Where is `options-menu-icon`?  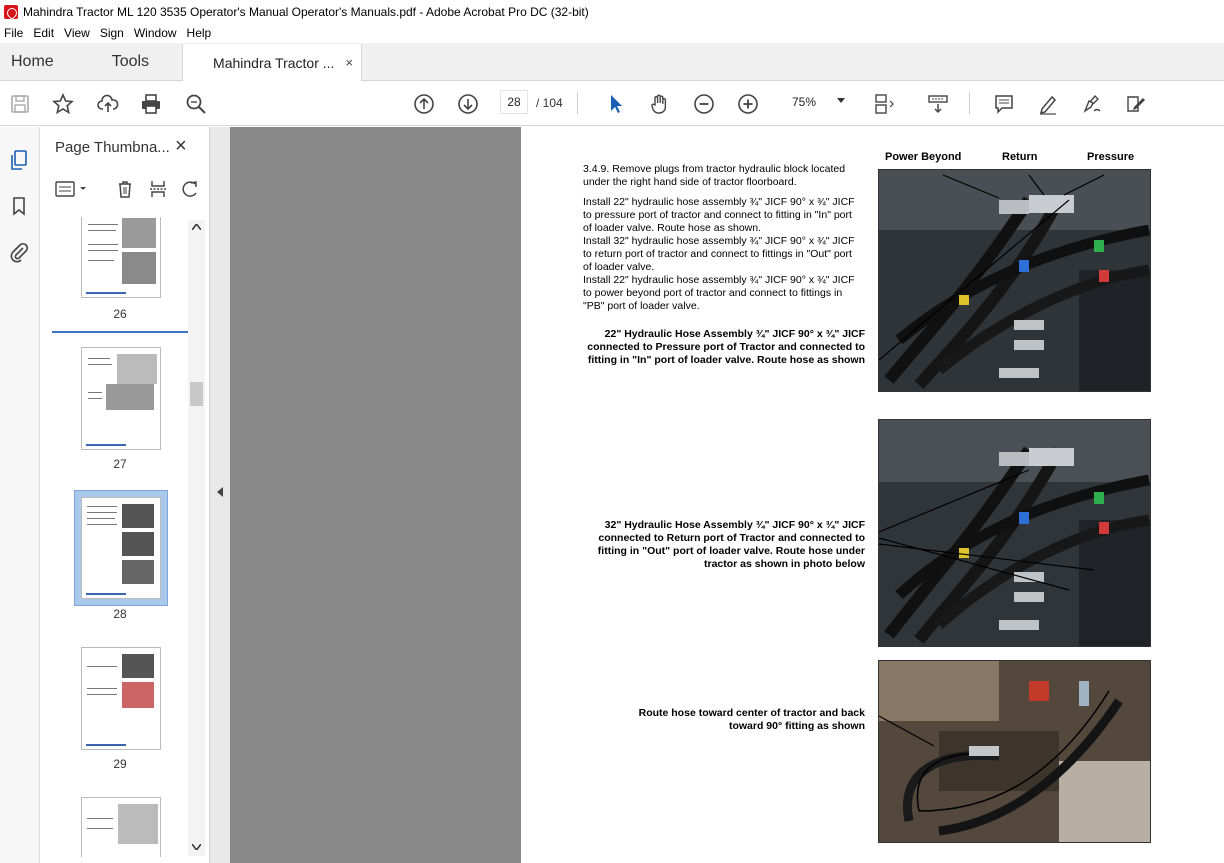 options-menu-icon is located at coordinates (72, 189).